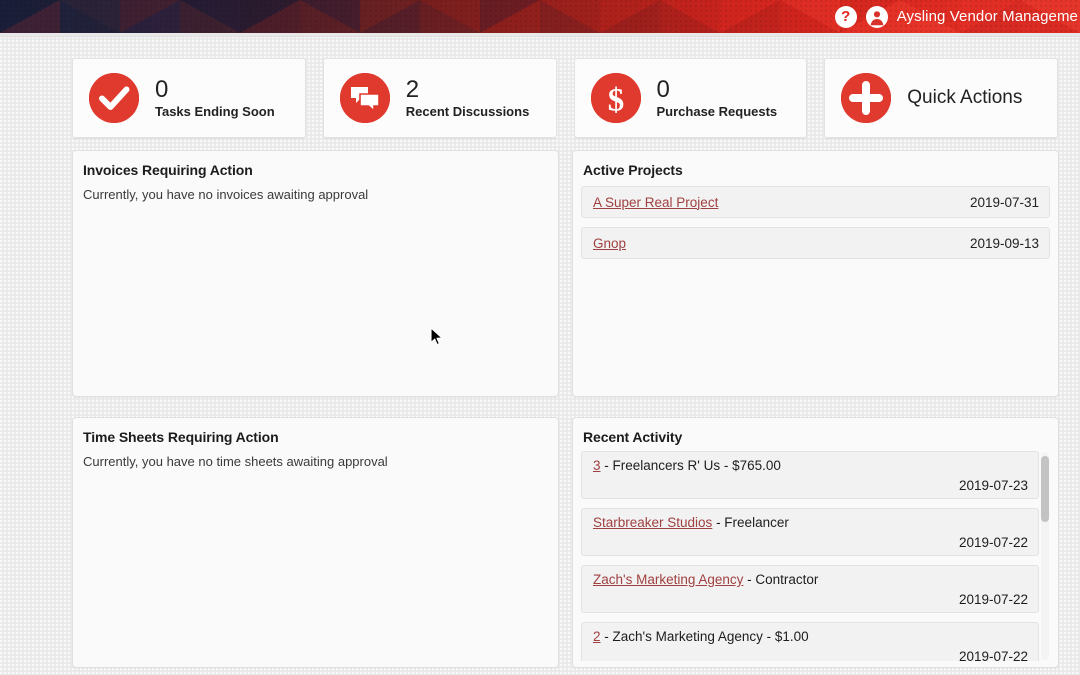 Image resolution: width=1080 pixels, height=675 pixels. What do you see at coordinates (633, 170) in the screenshot?
I see `panel-title: Active Projects` at bounding box center [633, 170].